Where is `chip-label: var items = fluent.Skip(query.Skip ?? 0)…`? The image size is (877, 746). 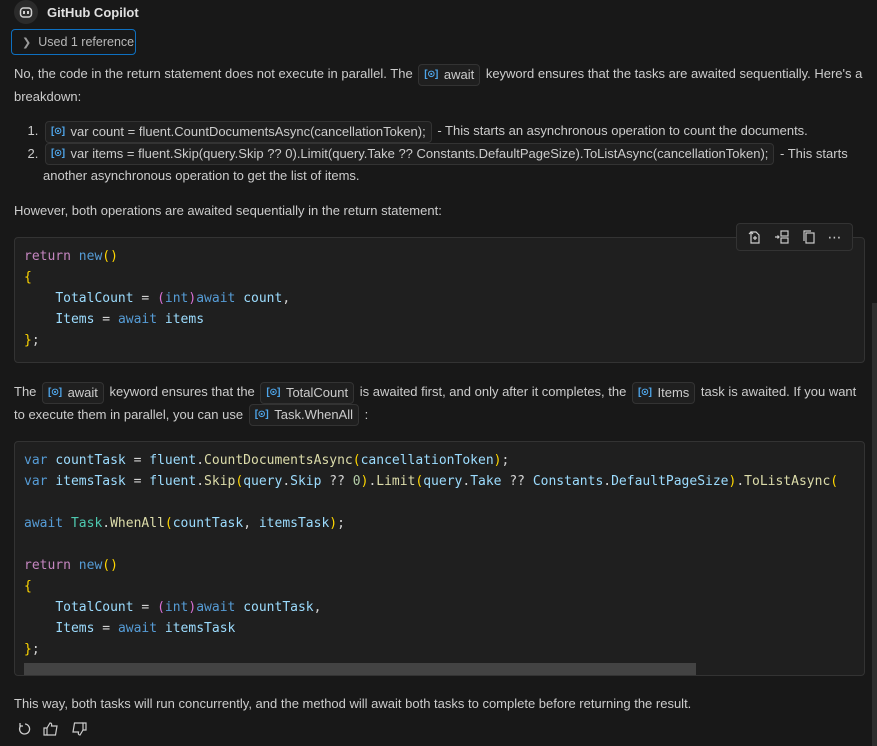
chip-label: var items = fluent.Skip(query.Skip ?? 0)… is located at coordinates (419, 154).